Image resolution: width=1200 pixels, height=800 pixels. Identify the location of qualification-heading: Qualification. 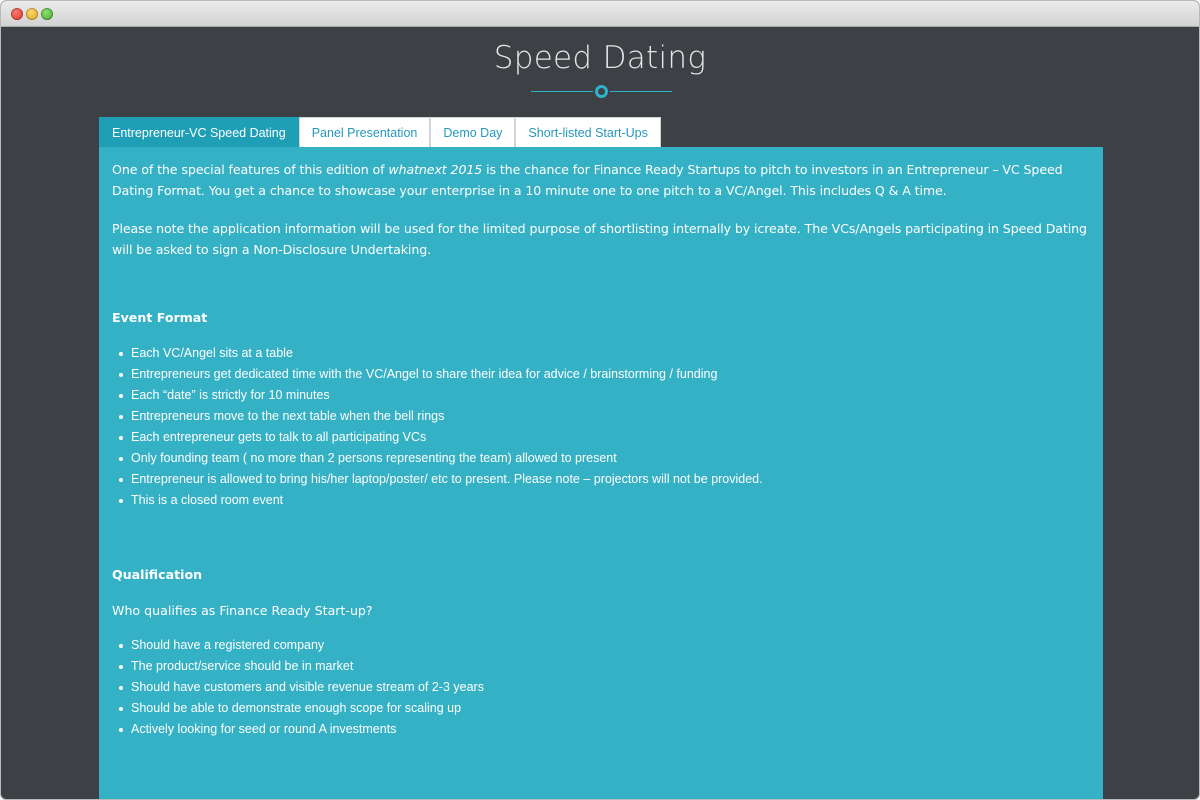
(157, 574).